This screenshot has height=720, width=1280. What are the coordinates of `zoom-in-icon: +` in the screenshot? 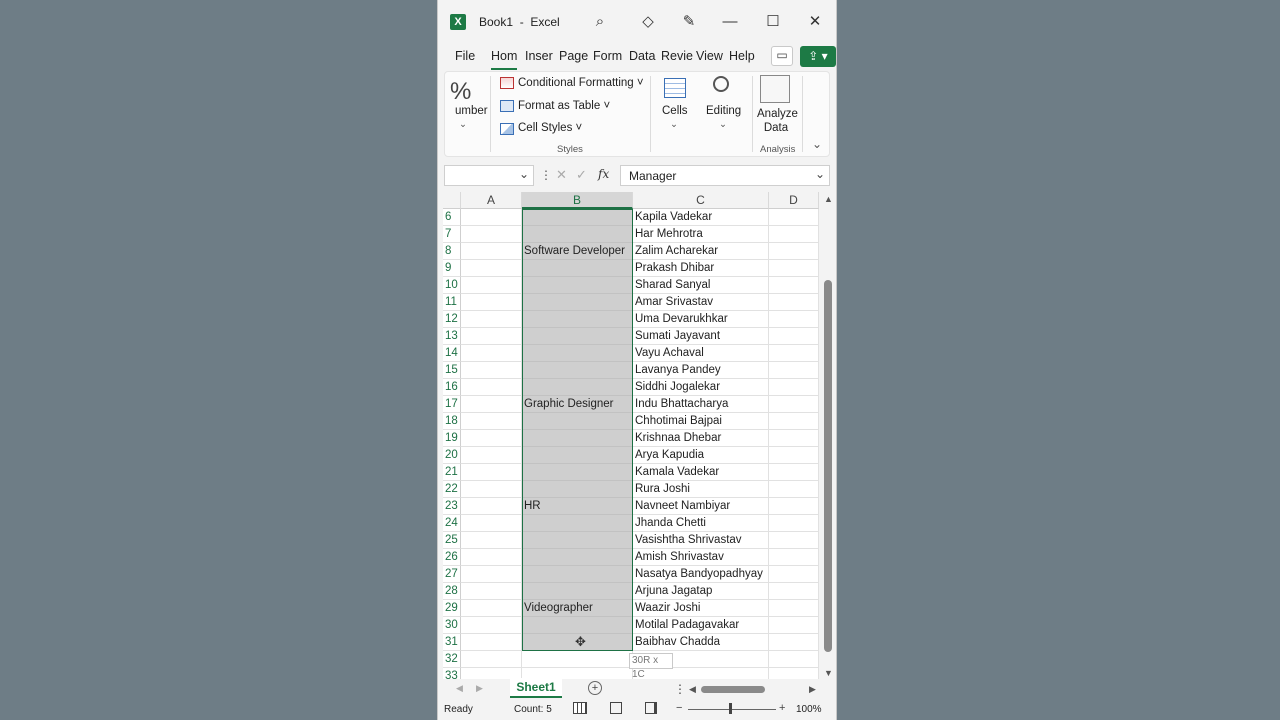 It's located at (782, 708).